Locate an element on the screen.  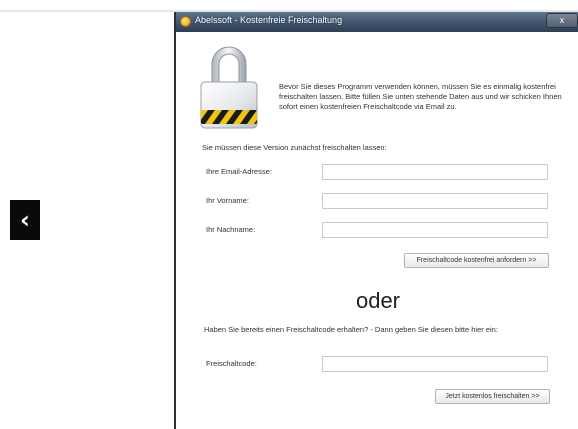
unlock-button: Jetzt kostenlos freischalten >> is located at coordinates (492, 396).